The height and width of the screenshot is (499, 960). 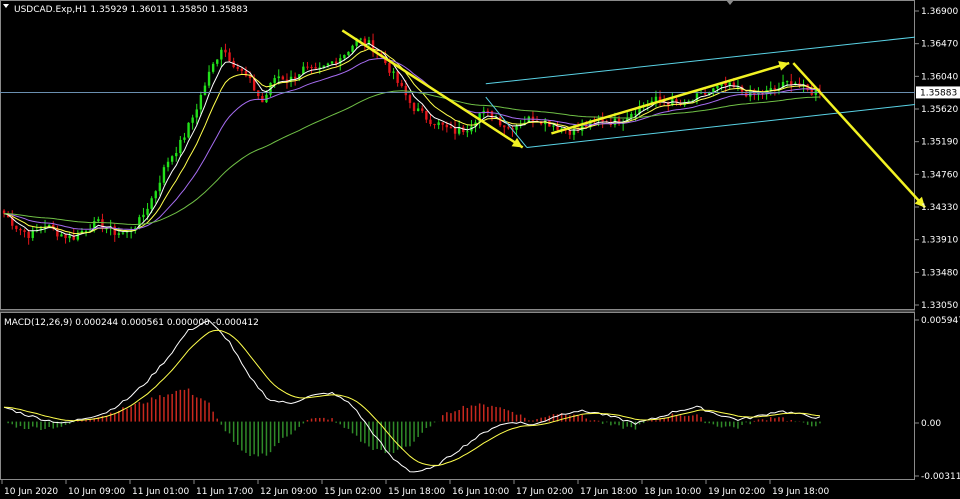 What do you see at coordinates (721, 126) in the screenshot?
I see `channel-lower-line` at bounding box center [721, 126].